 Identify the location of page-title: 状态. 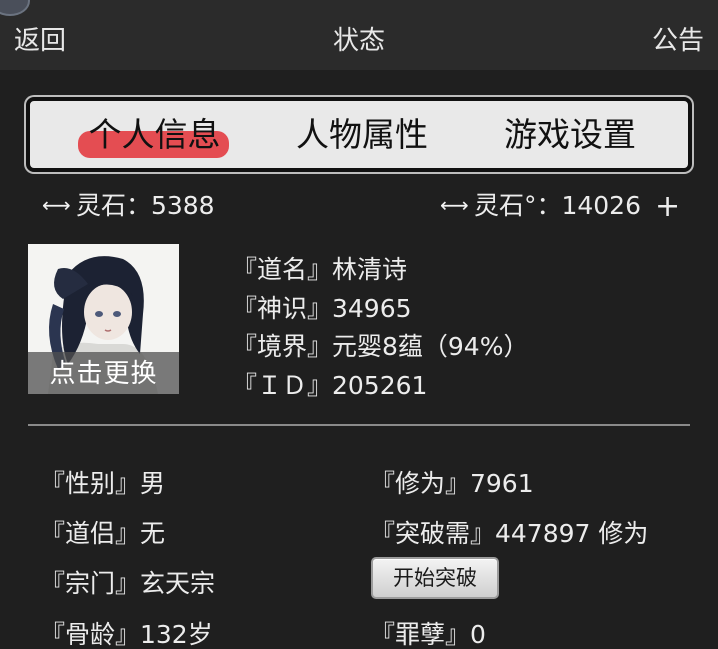
(358, 41).